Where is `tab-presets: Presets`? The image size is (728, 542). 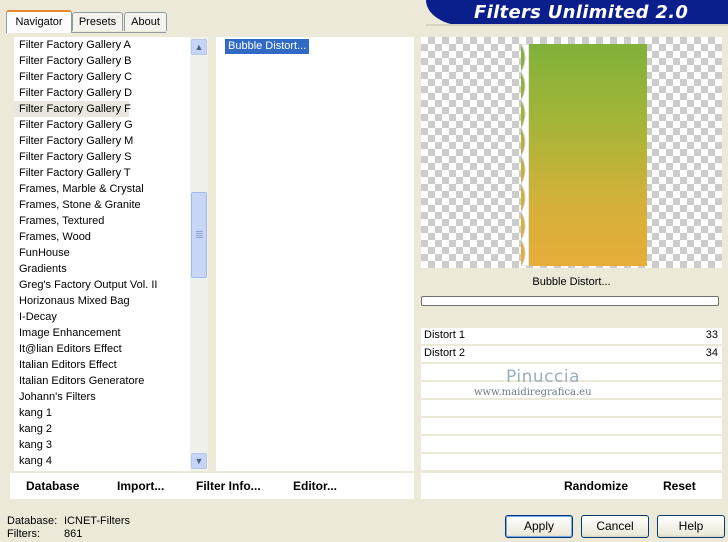
tab-presets: Presets is located at coordinates (97, 21).